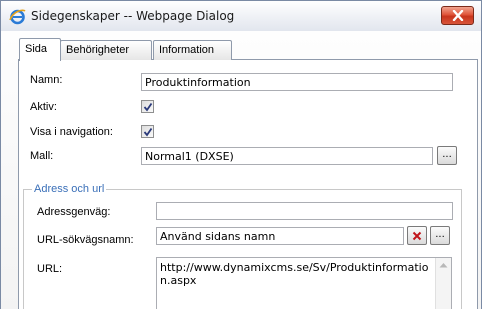 The width and height of the screenshot is (482, 309). I want to click on visa-i-navigation-label: Visa i navigation:, so click(71, 132).